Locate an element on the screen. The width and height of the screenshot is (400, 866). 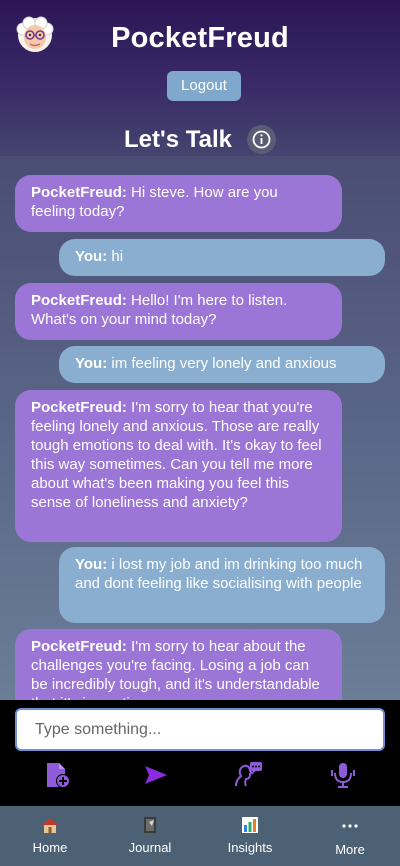
speak-icon is located at coordinates (248, 775).